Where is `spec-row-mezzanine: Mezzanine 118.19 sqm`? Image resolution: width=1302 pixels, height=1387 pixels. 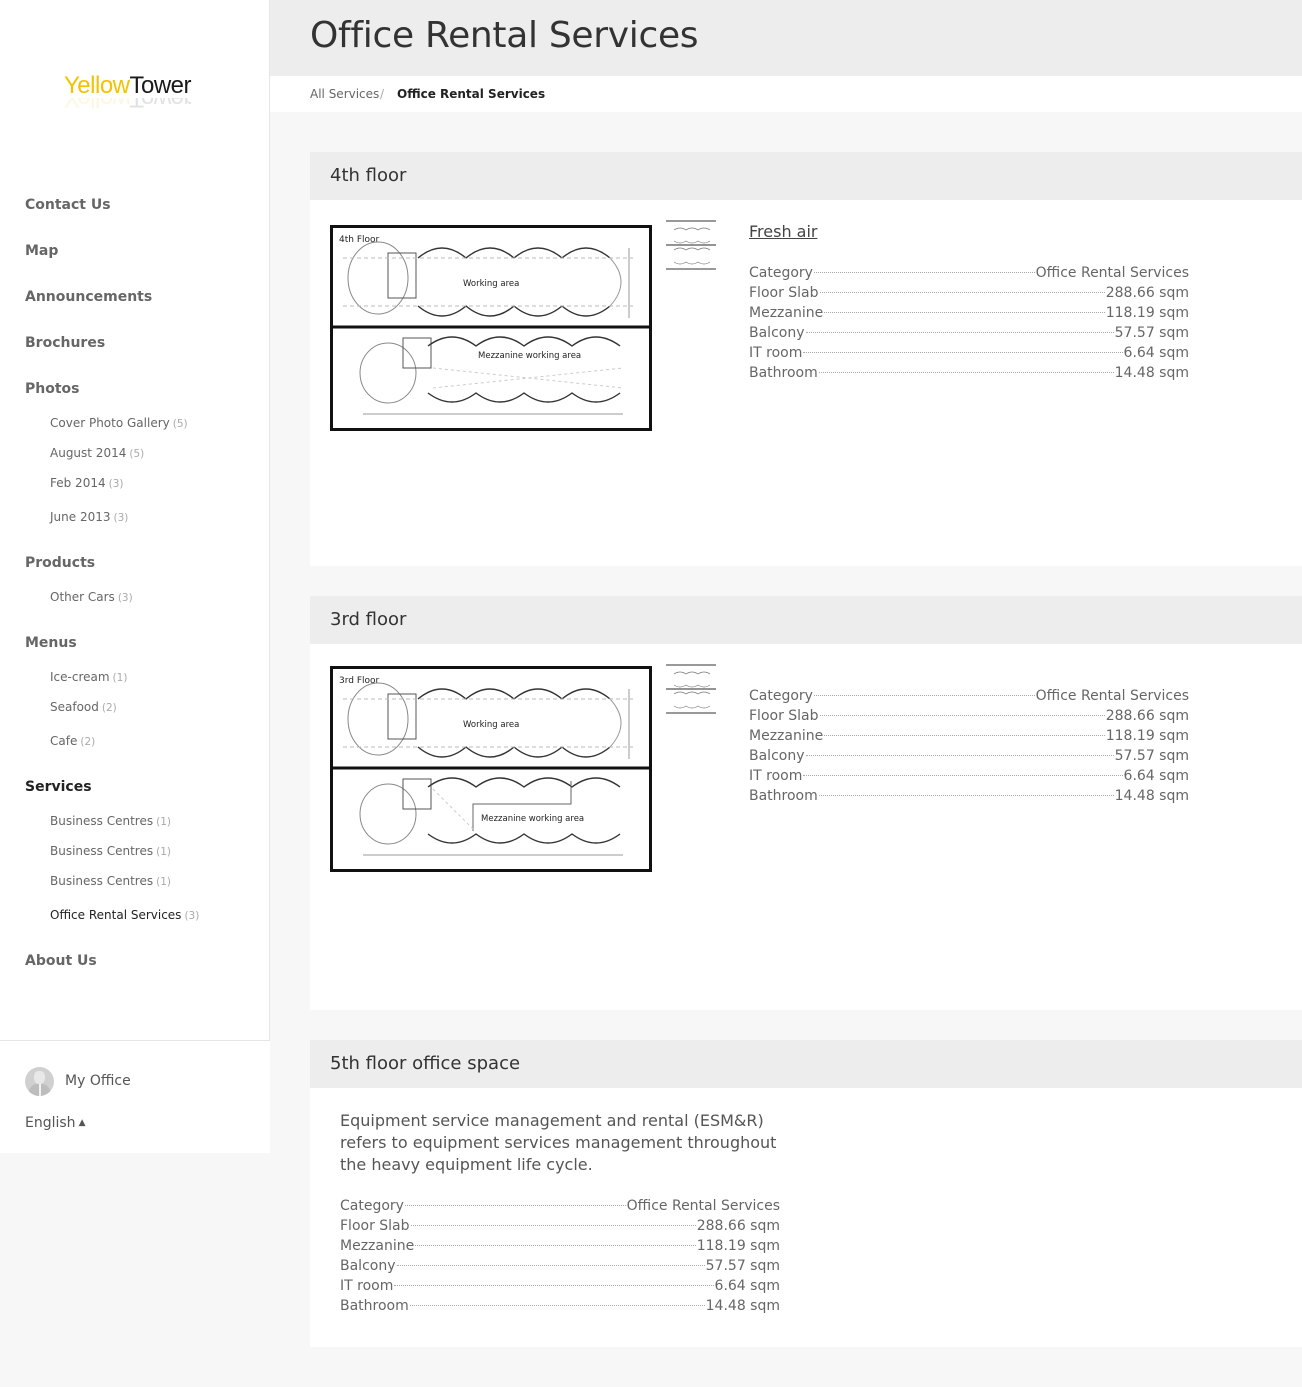 spec-row-mezzanine: Mezzanine 118.19 sqm is located at coordinates (560, 1246).